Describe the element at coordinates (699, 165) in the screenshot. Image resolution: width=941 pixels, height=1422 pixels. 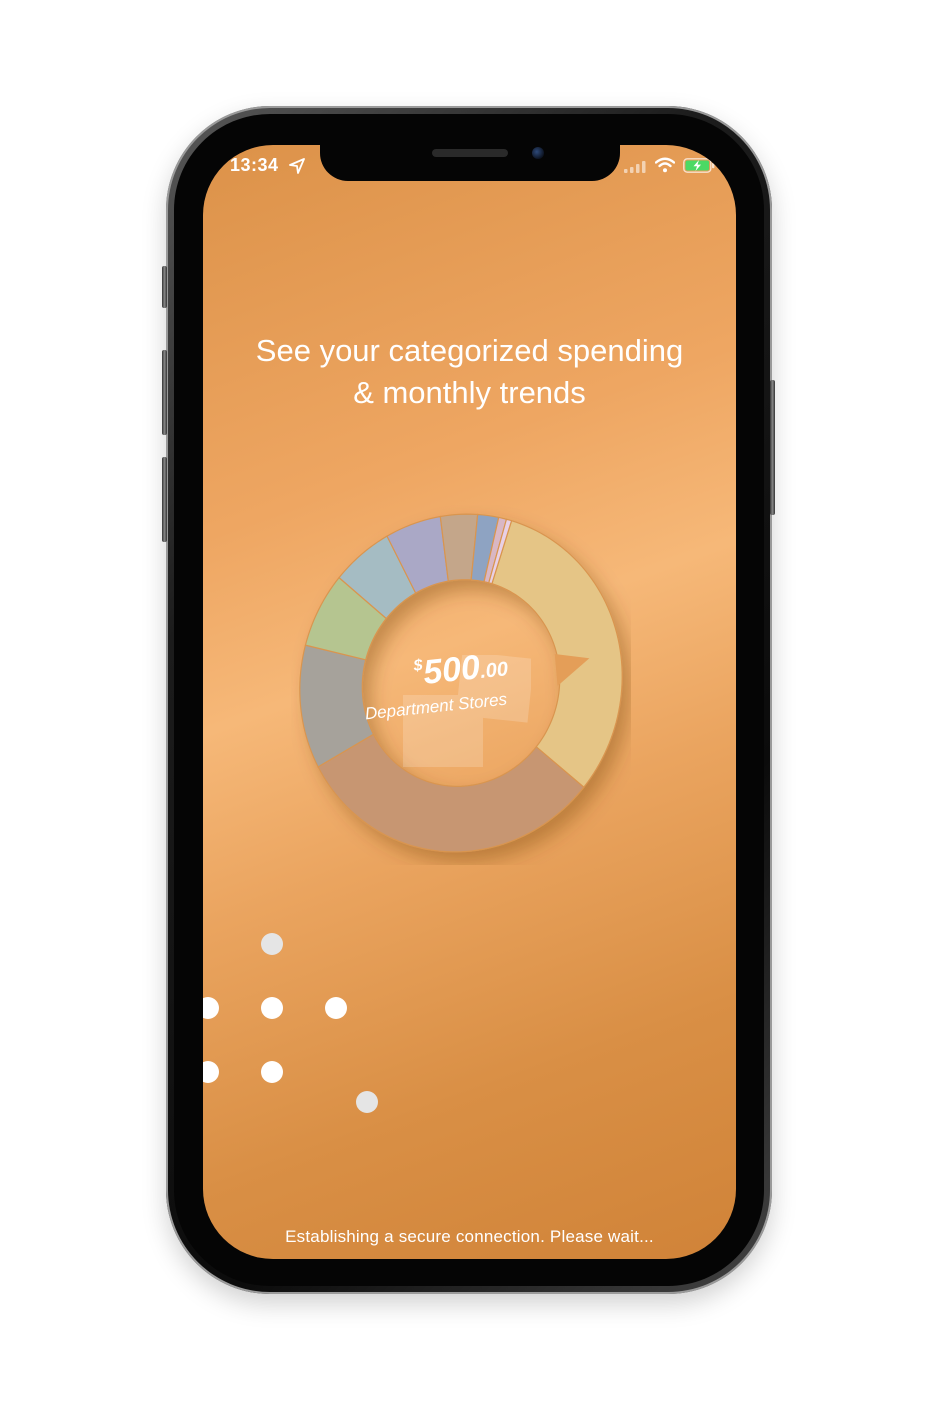
I see `battery-charging-icon` at that location.